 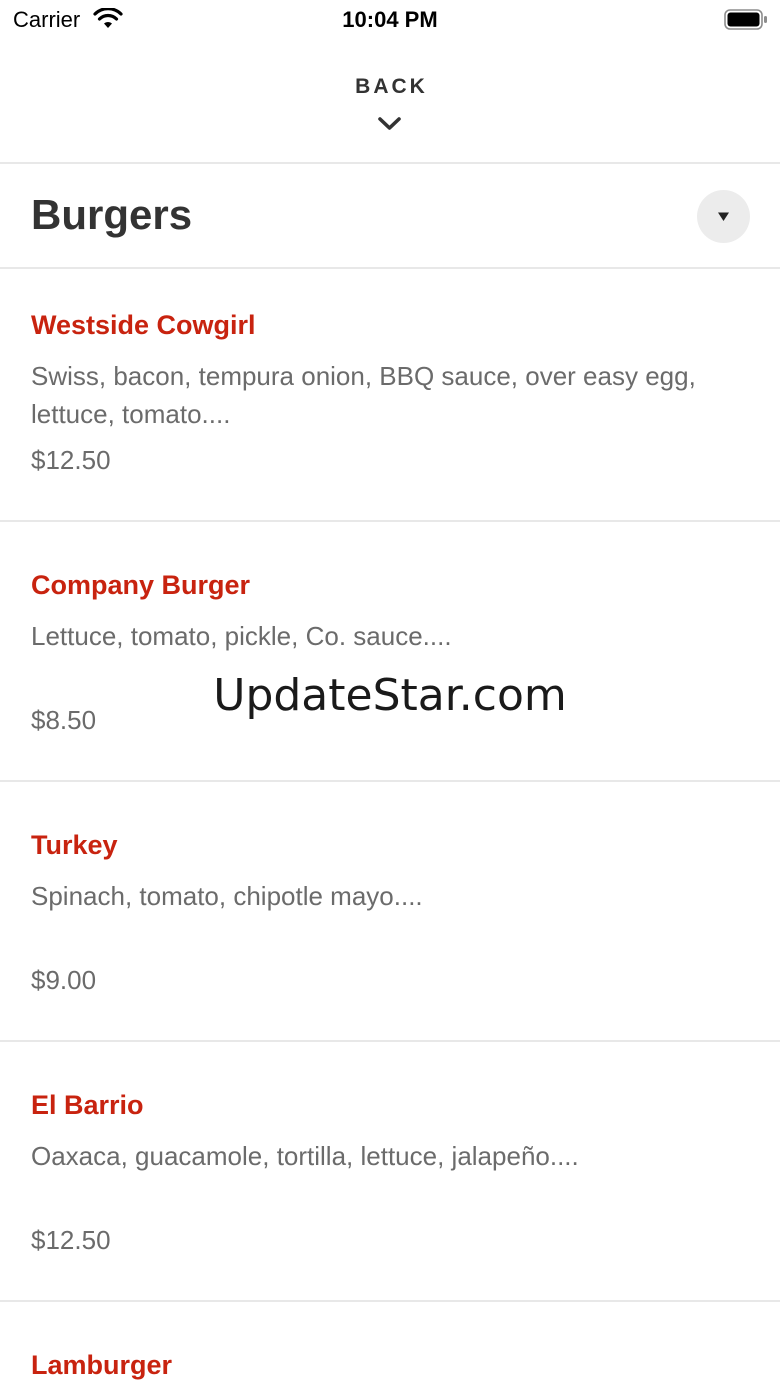 I want to click on item-name: Company Burger, so click(x=141, y=585).